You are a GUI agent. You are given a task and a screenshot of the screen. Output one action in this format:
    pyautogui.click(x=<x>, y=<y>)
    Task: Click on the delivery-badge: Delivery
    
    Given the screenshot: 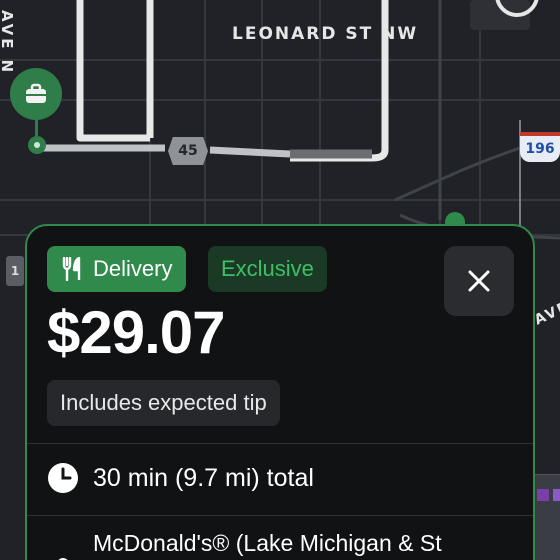 What is the action you would take?
    pyautogui.click(x=117, y=269)
    